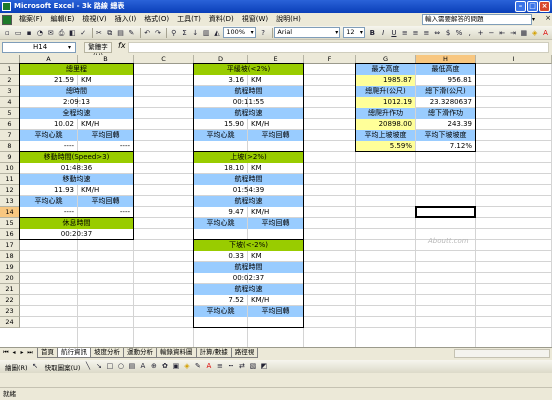  Describe the element at coordinates (385, 113) in the screenshot. I see `cell-climb-work-label: 總爬升作功` at that location.